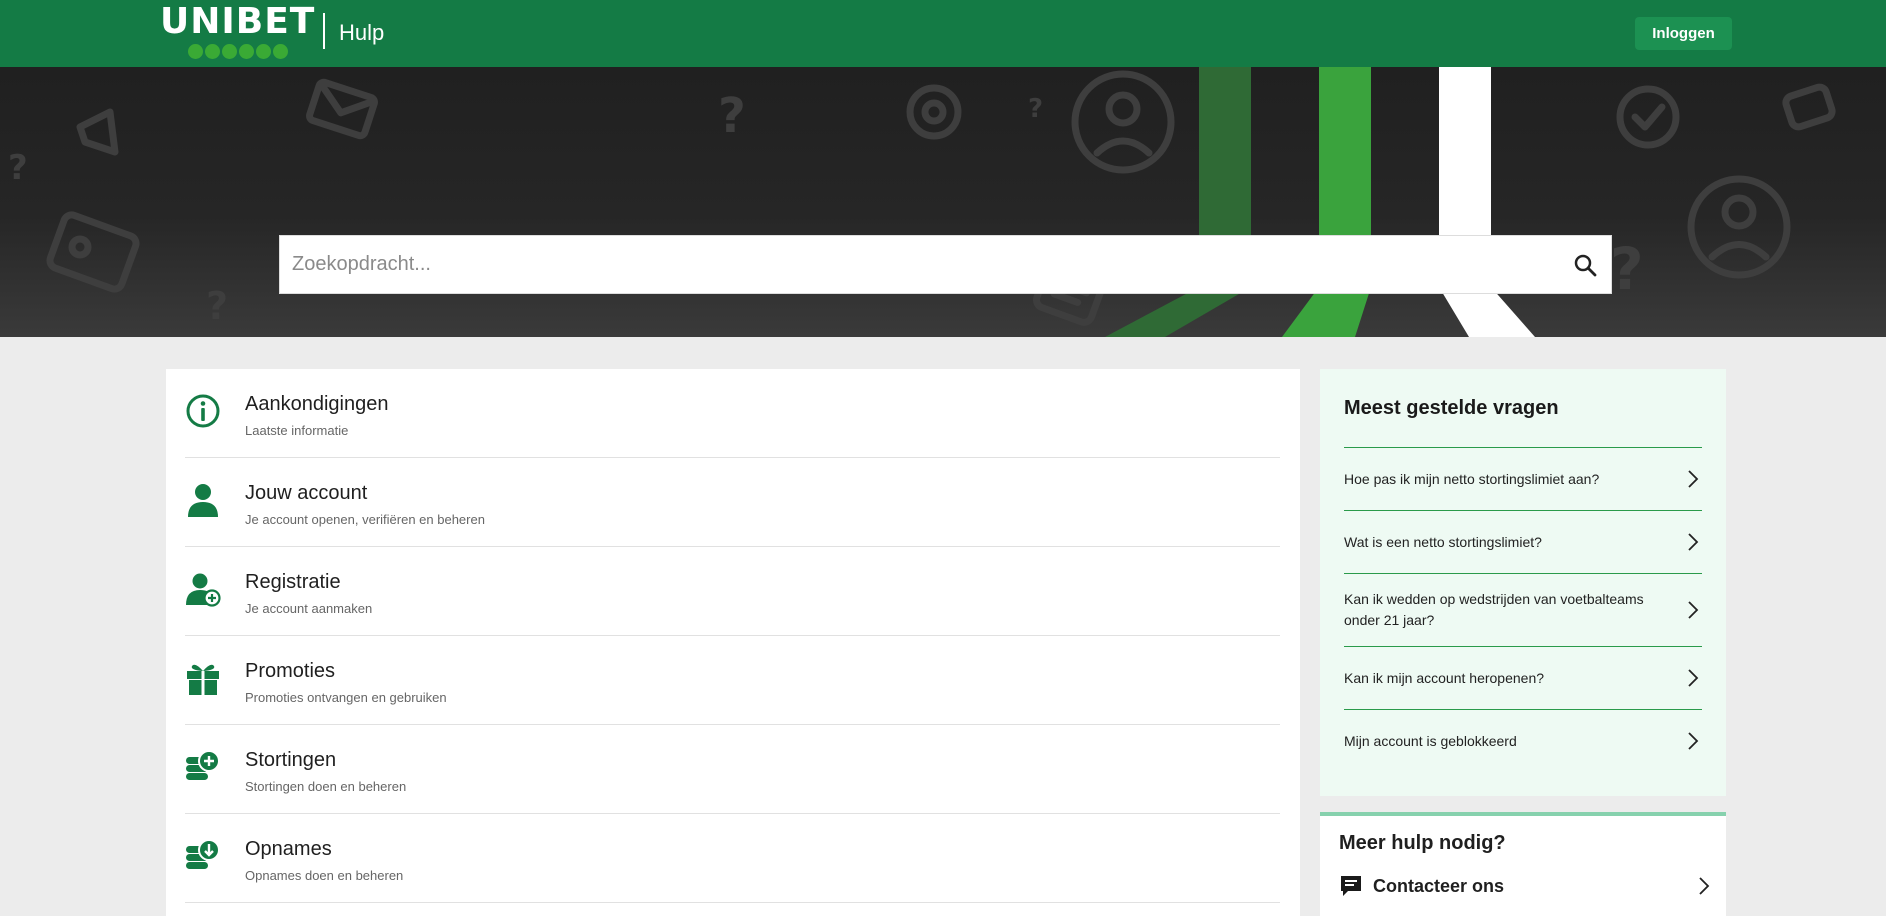 This screenshot has height=916, width=1886. What do you see at coordinates (203, 411) in the screenshot?
I see `info-icon` at bounding box center [203, 411].